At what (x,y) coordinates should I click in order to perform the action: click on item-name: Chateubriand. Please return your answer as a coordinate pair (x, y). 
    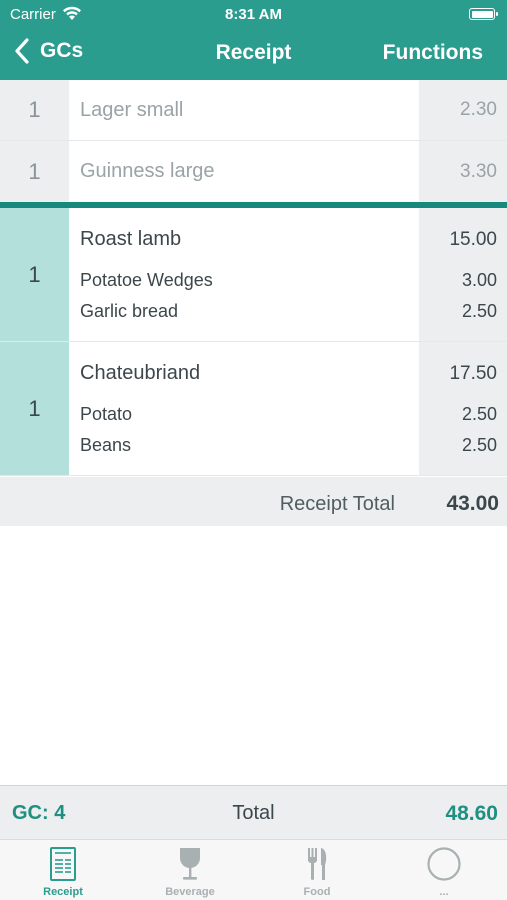
    Looking at the image, I should click on (140, 373).